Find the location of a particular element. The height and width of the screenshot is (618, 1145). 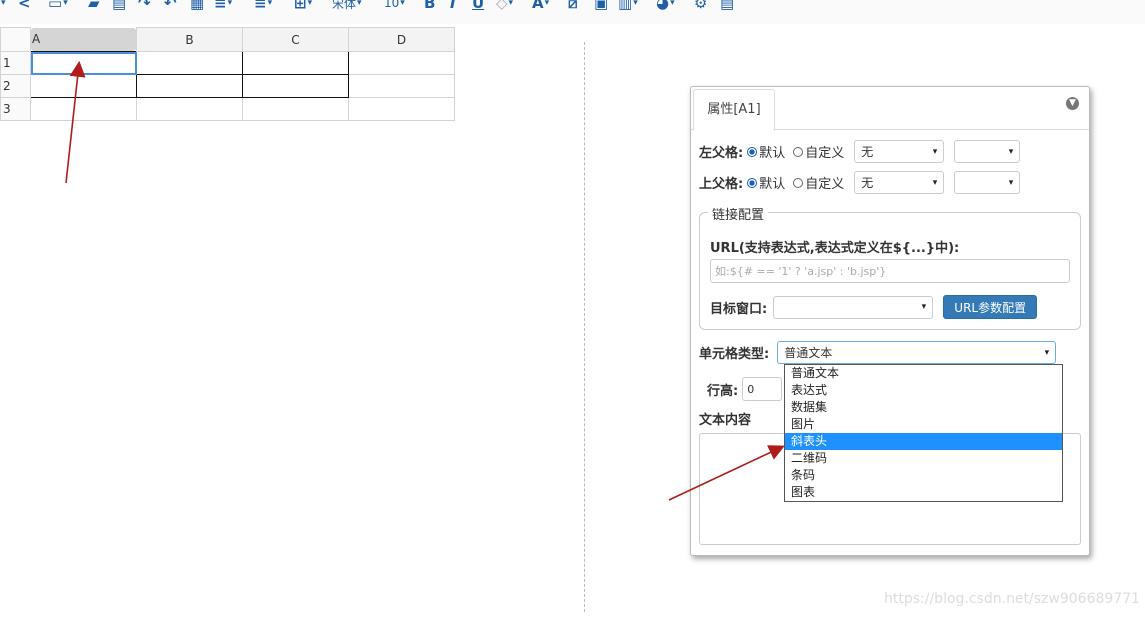

arrow-to-cell-a1 is located at coordinates (75, 122).